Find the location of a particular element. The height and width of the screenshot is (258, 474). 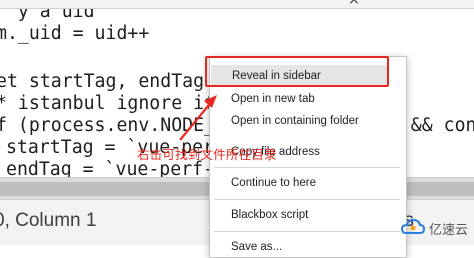

code-line: f (process.env.NODE_E is located at coordinates (113, 125).